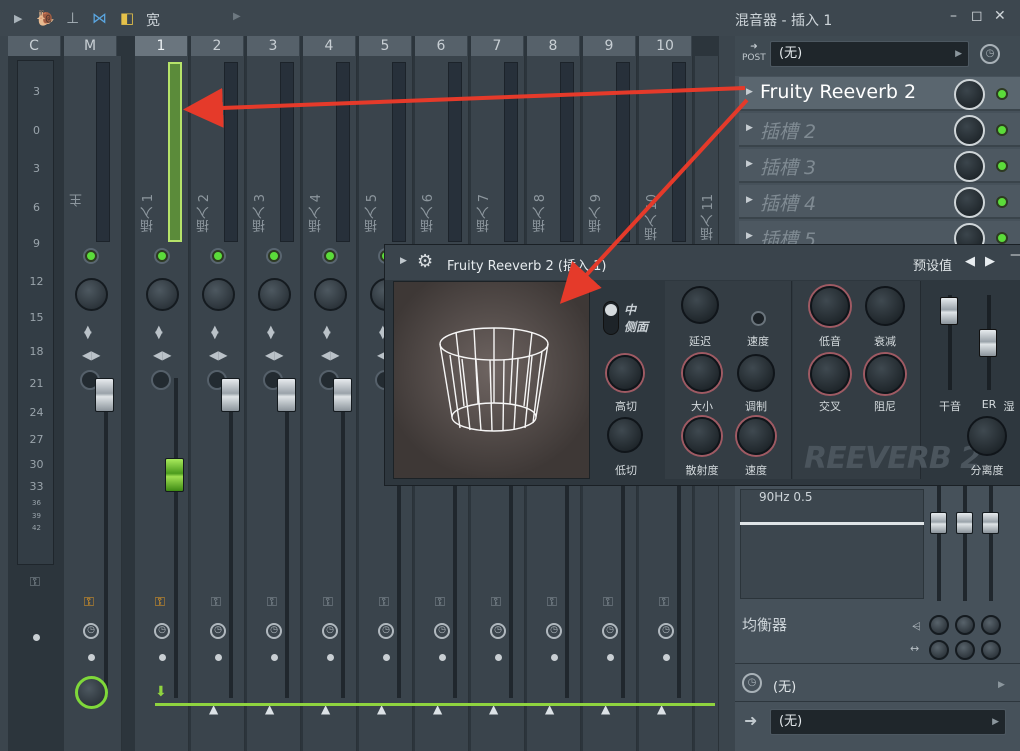  Describe the element at coordinates (987, 436) in the screenshot. I see `separation-knob` at that location.